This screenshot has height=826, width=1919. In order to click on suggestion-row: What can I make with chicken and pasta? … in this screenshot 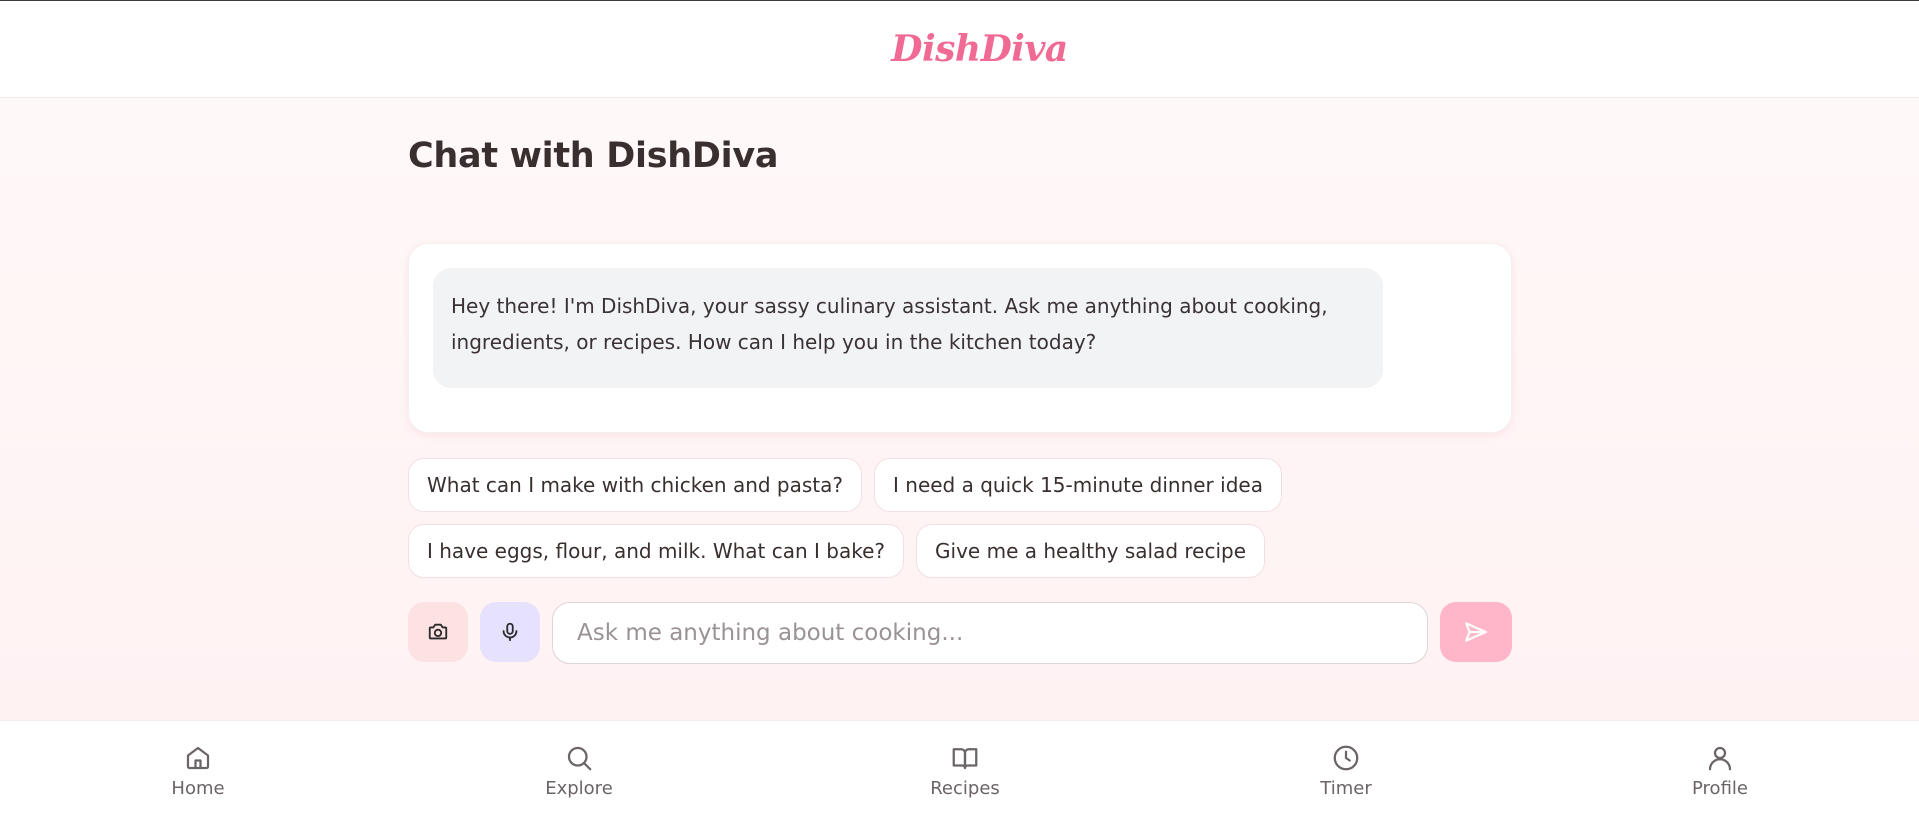, I will do `click(845, 485)`.